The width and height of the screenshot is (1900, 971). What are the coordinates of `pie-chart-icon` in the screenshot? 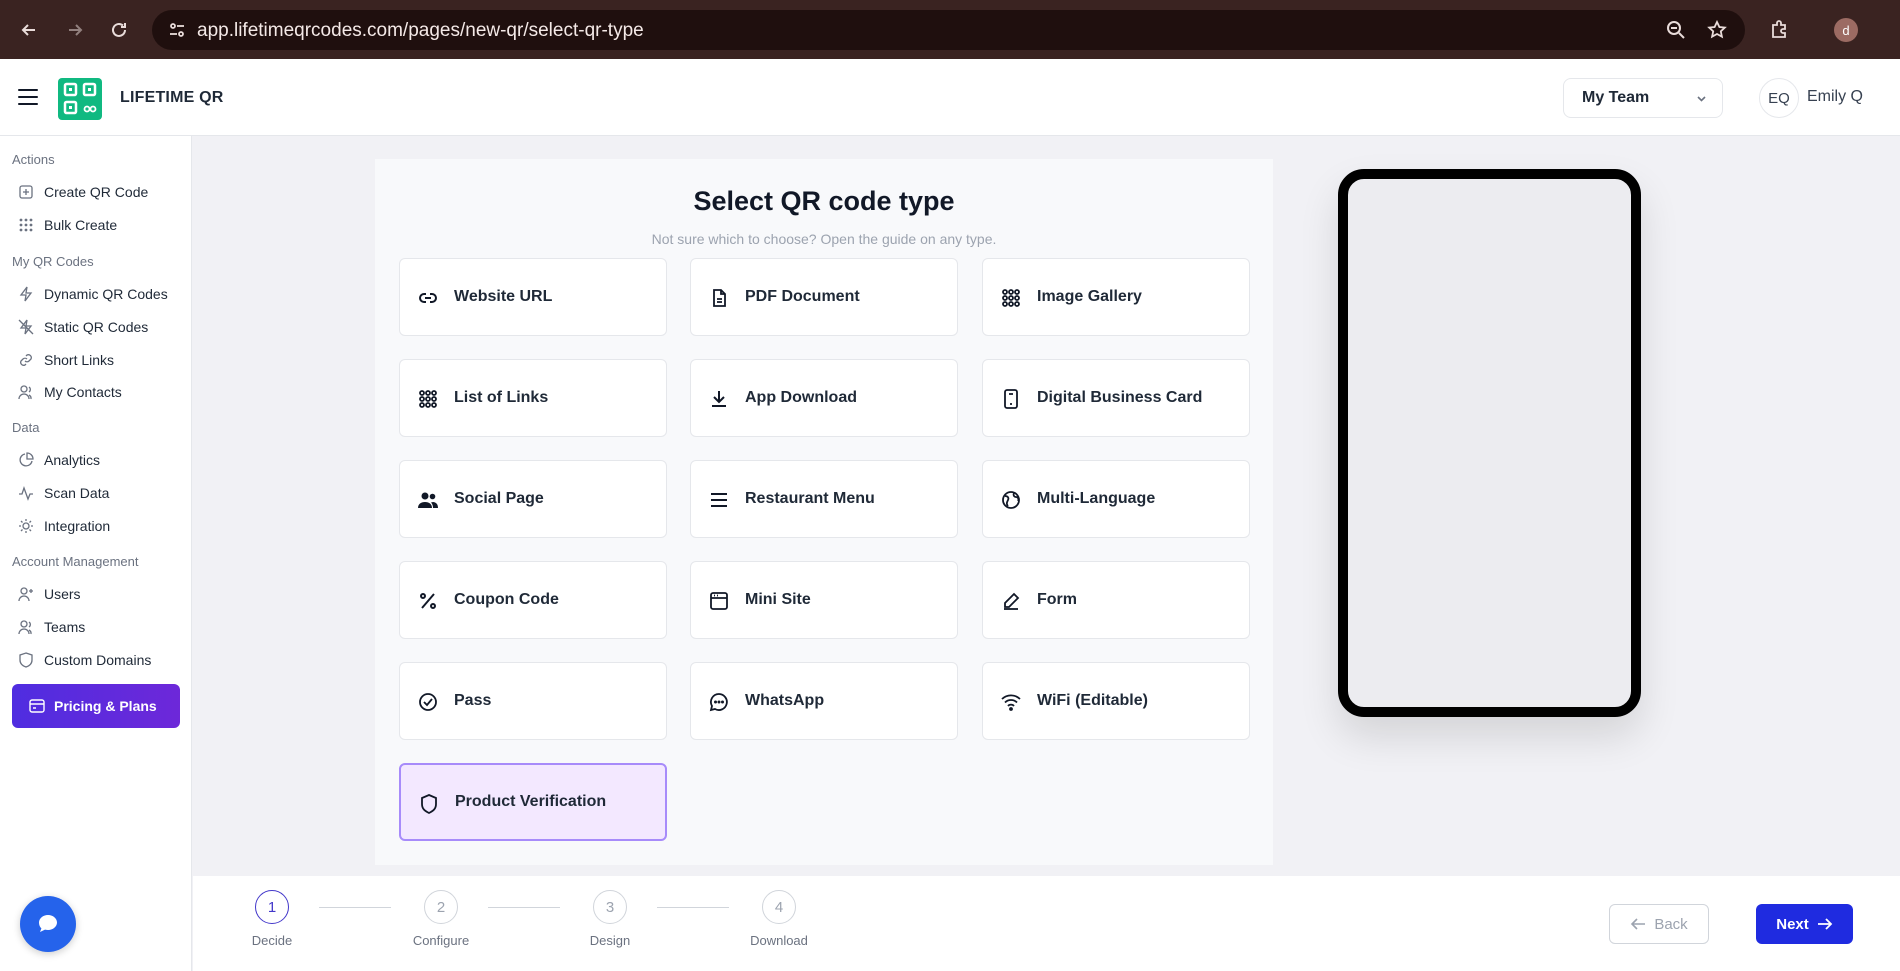 It's located at (26, 459).